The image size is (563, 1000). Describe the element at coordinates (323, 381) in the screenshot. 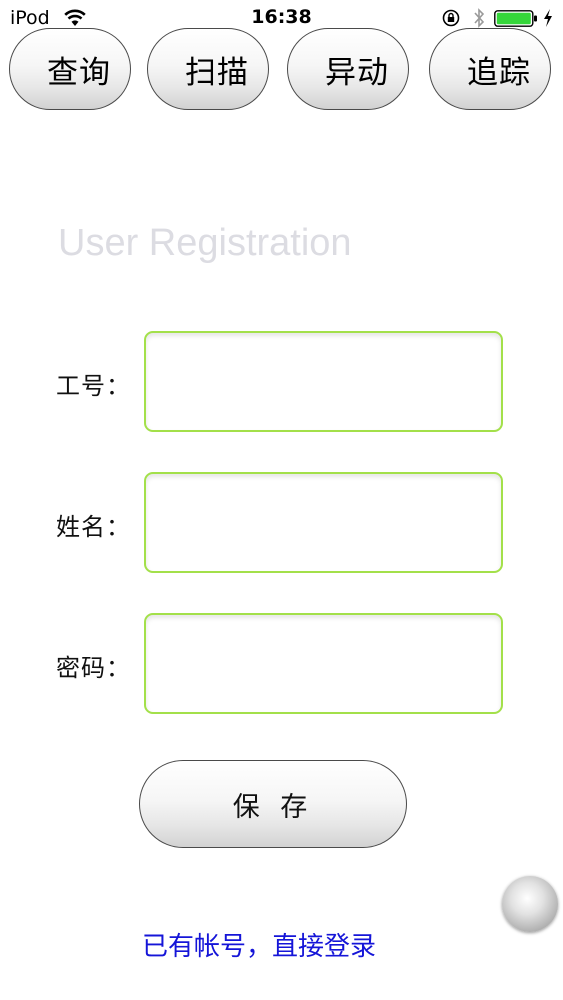

I see `employee-id-input` at that location.